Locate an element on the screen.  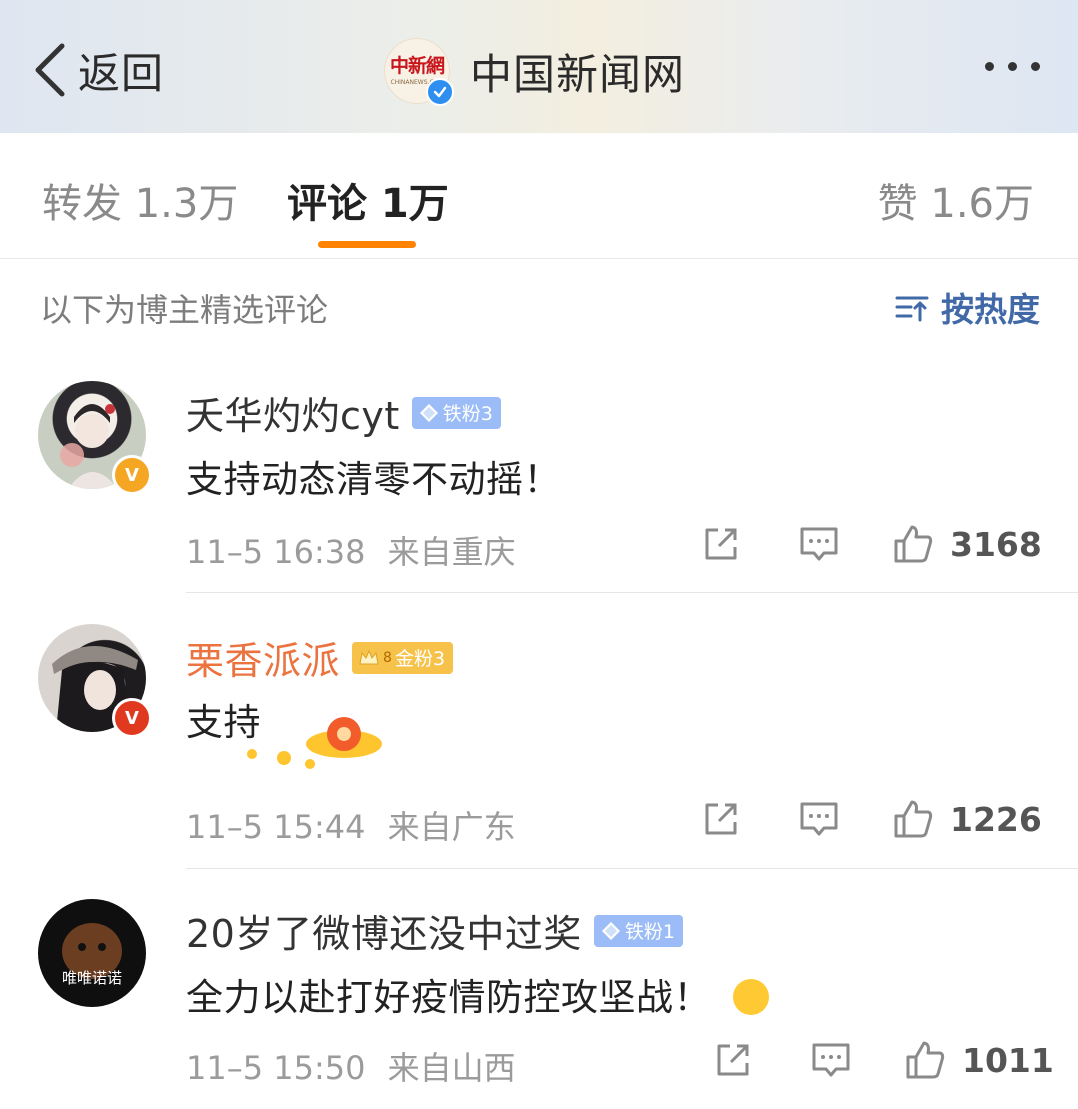
verified-badge-gold: V is located at coordinates (132, 475).